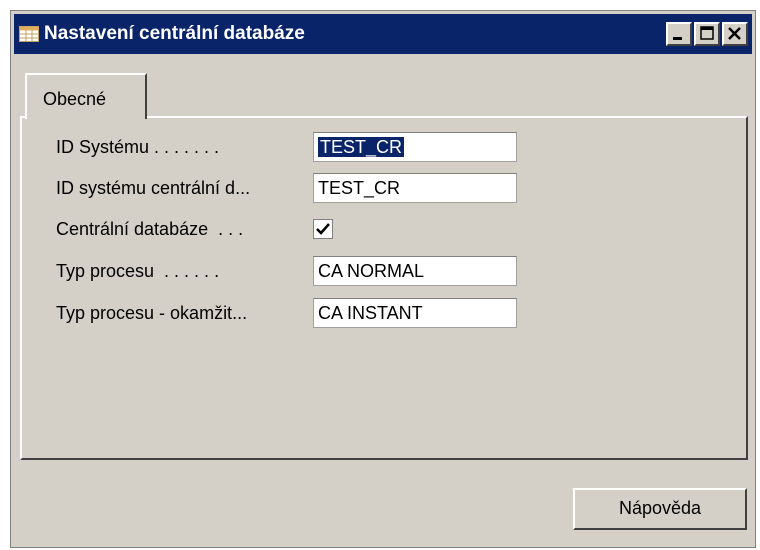 This screenshot has height=550, width=760. I want to click on maximize-icon, so click(707, 33).